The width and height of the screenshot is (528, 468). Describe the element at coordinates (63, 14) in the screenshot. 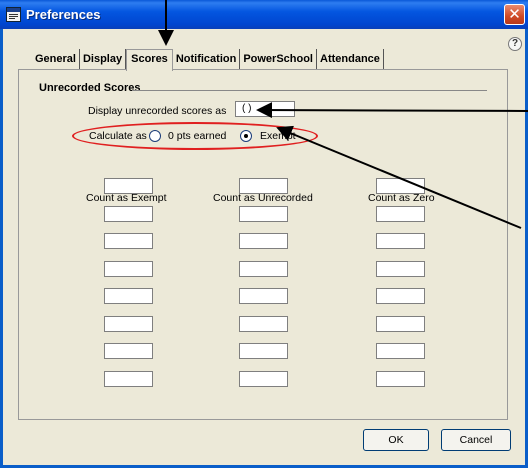

I see `window-title: Preferences` at that location.